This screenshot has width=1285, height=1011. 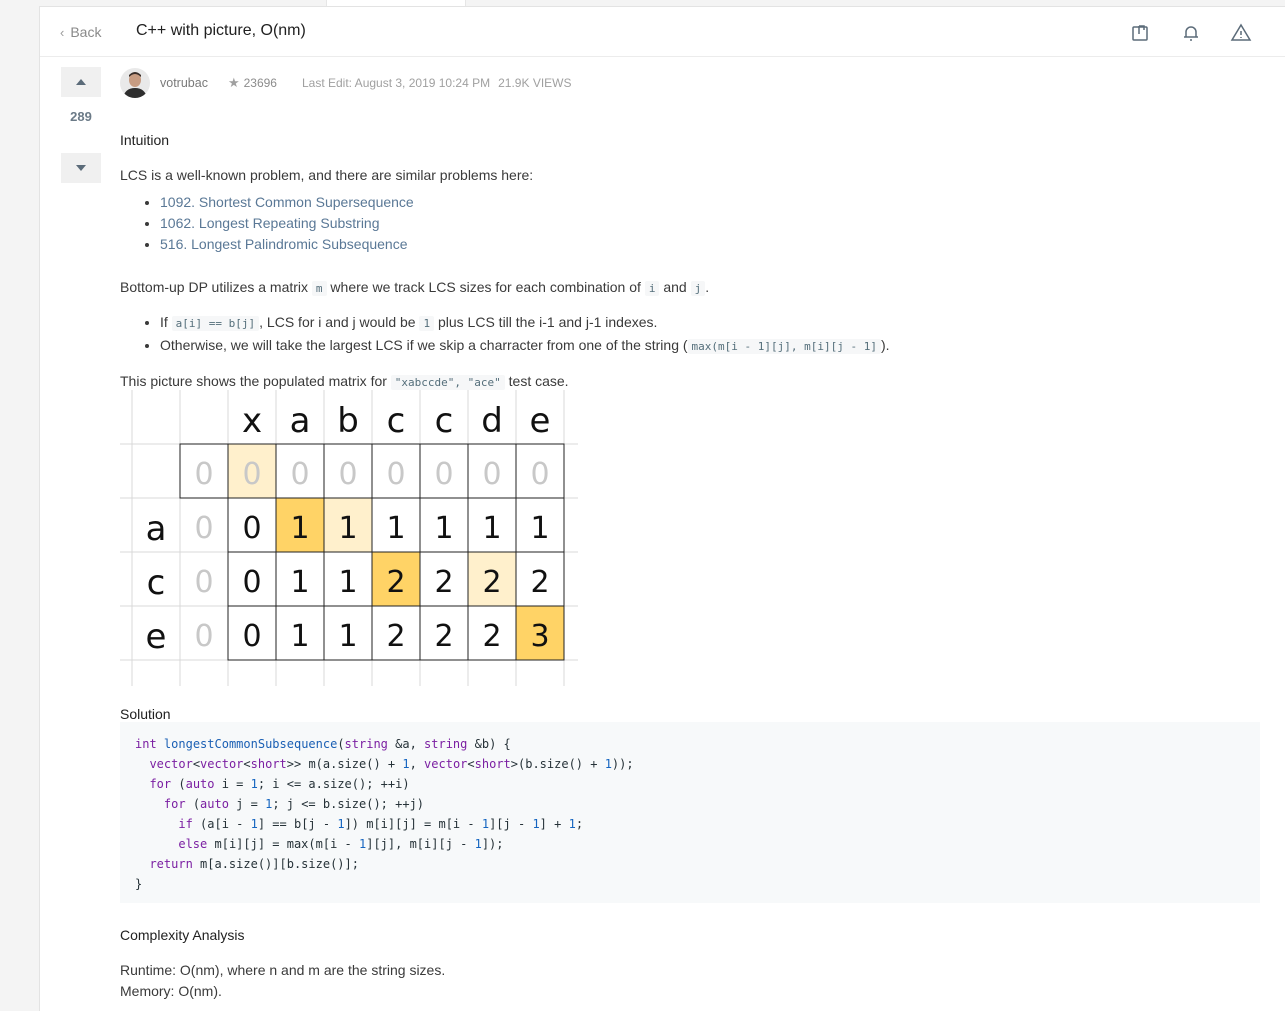 I want to click on downvote-button, so click(x=81, y=168).